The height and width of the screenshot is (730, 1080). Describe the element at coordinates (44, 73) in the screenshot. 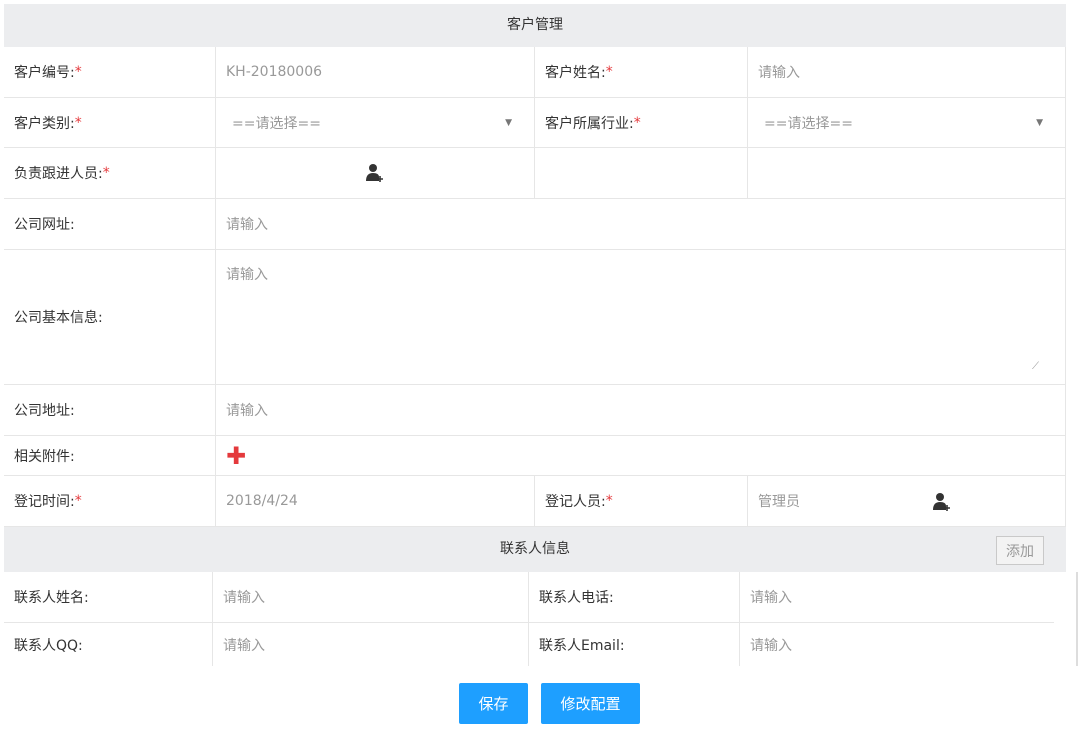

I see `label-text: 客户编号:` at that location.